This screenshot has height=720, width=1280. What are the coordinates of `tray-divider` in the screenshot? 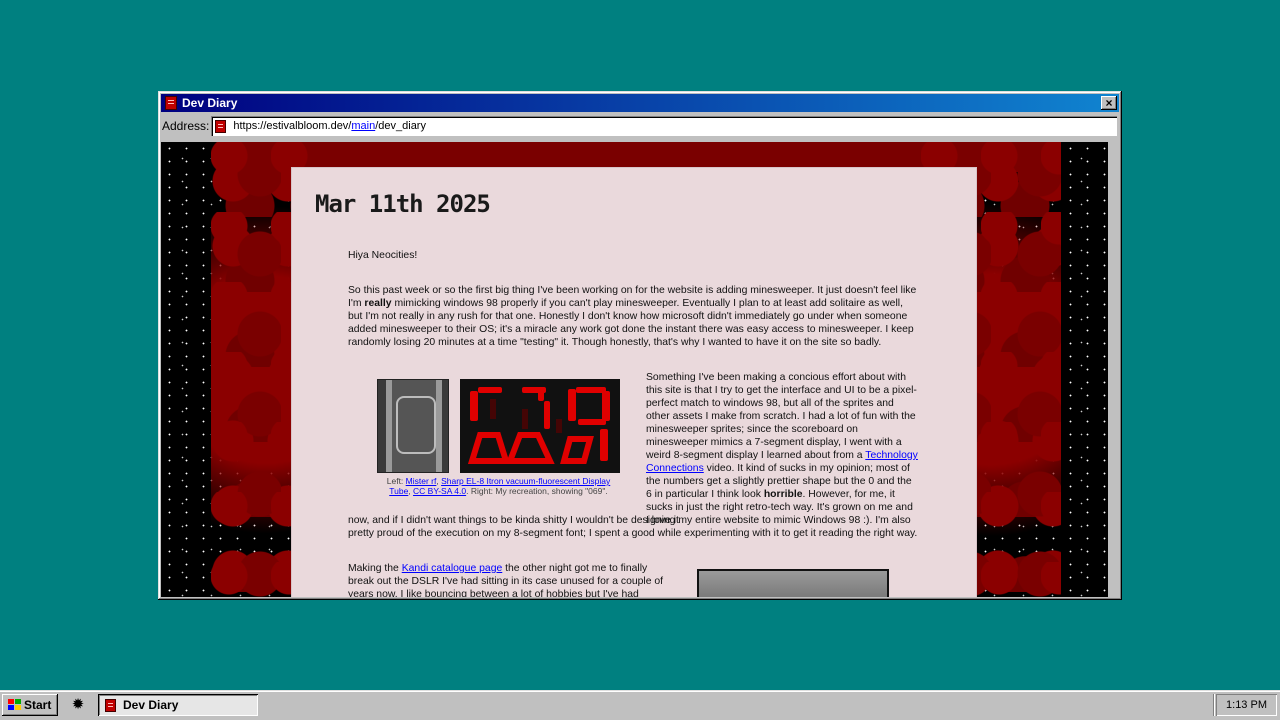 It's located at (1214, 705).